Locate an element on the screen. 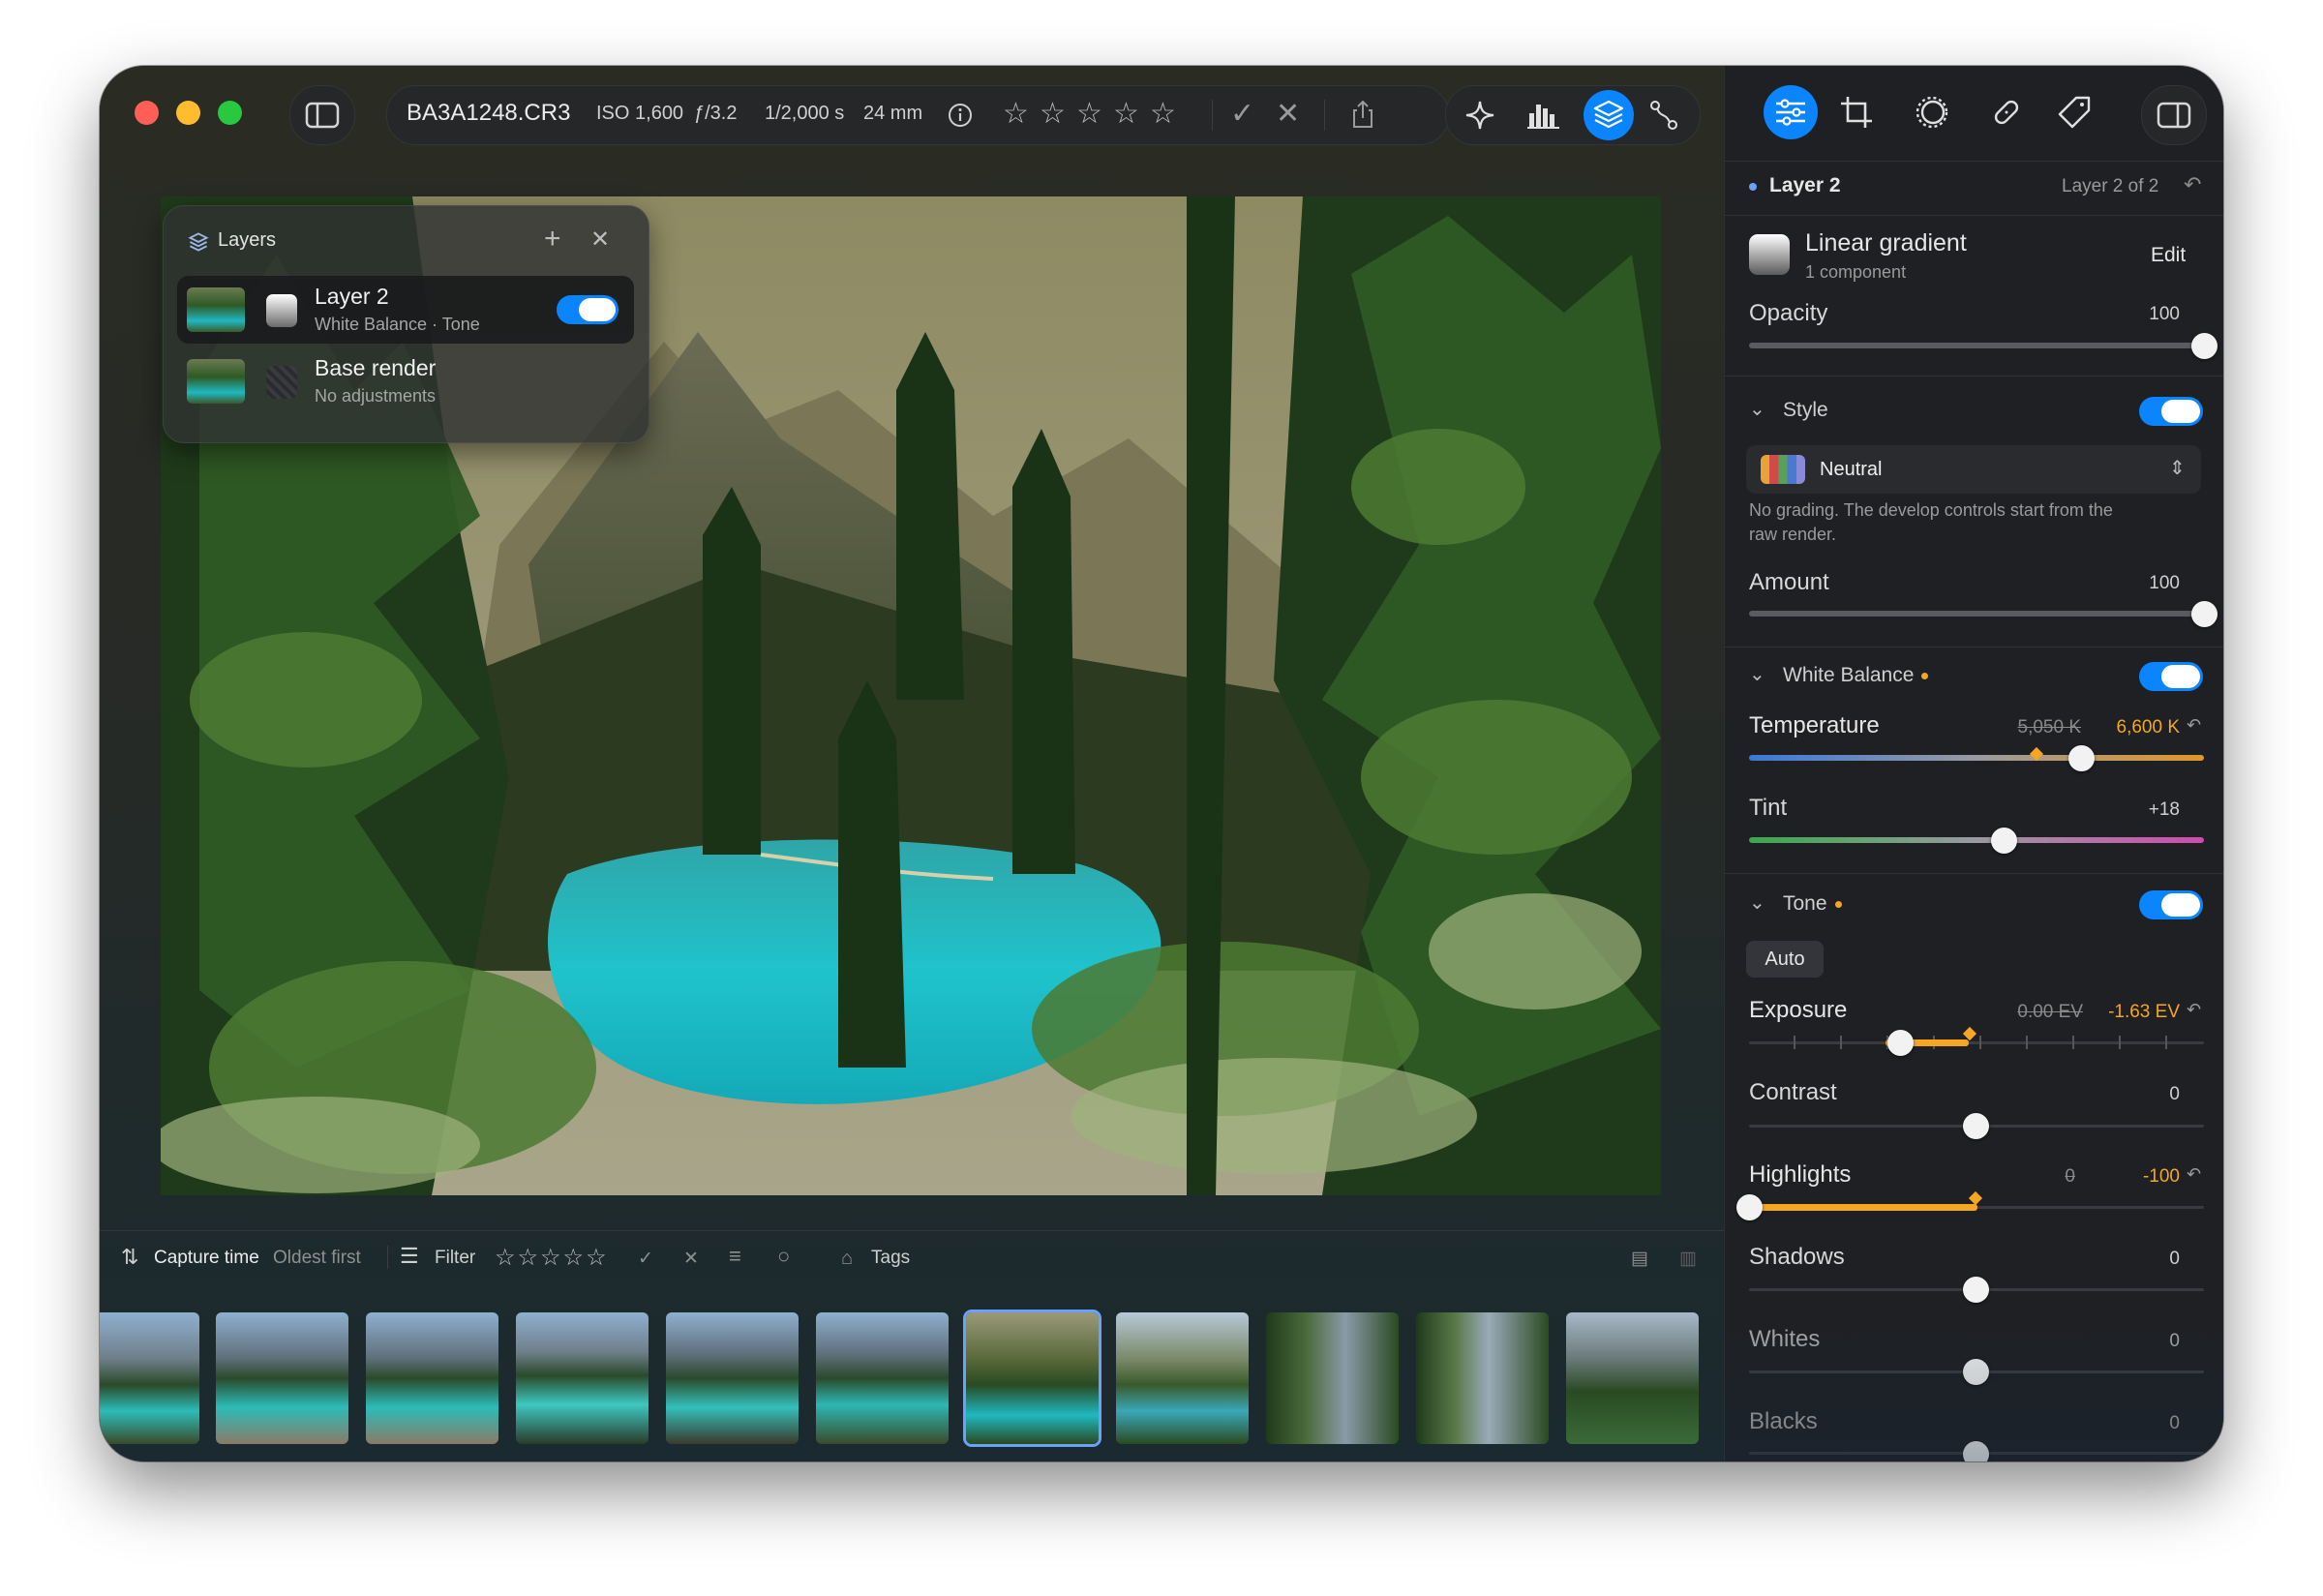 The width and height of the screenshot is (2323, 1596). close-panel-icon: ✕ is located at coordinates (600, 240).